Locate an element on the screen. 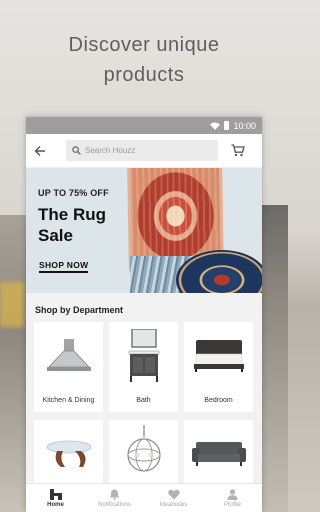 This screenshot has width=320, height=512. nav-notifications: Notifications is located at coordinates (114, 498).